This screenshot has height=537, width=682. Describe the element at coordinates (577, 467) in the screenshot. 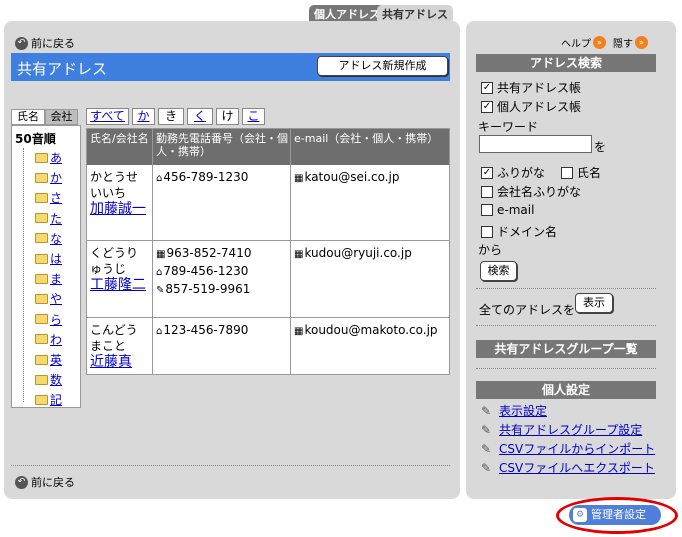

I see `link-label: CSVファイルへエクスポート` at that location.